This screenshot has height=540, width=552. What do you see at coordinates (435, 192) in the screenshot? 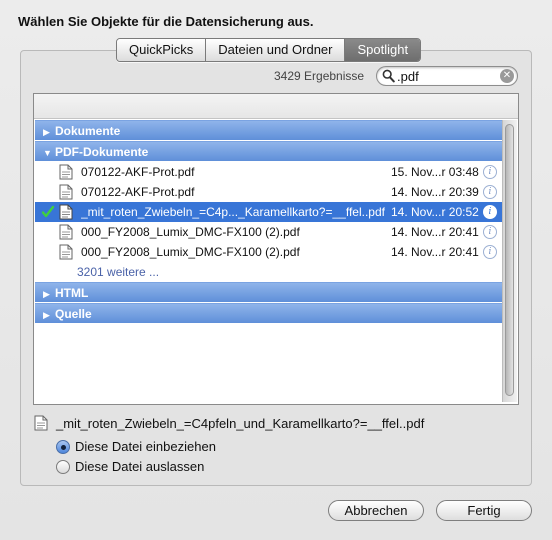
I see `file-date: 14. Nov...r 20:39` at bounding box center [435, 192].